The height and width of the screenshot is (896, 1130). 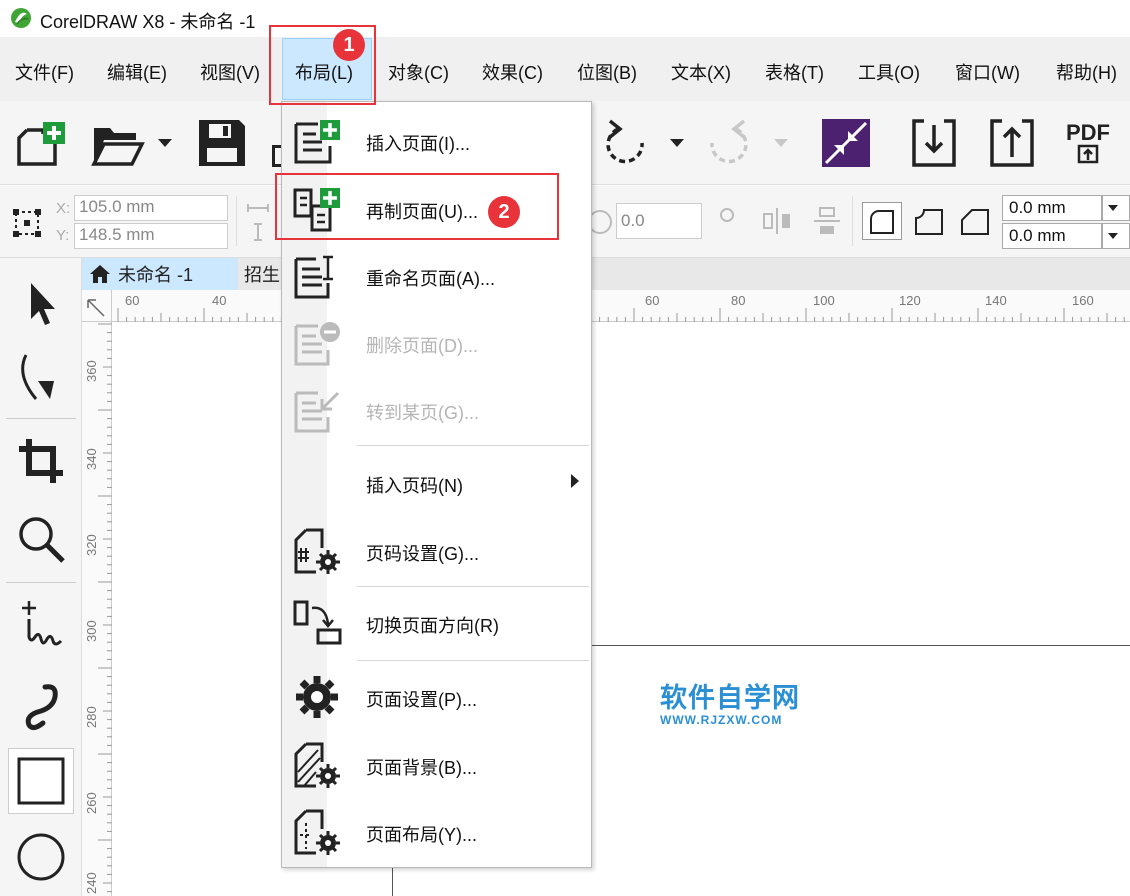 I want to click on pick-arrow-icon, so click(x=43, y=304).